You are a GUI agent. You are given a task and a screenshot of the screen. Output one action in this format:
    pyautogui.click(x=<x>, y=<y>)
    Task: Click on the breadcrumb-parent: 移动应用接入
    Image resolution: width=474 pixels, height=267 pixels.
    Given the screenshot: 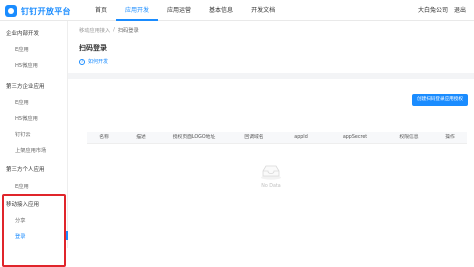 What is the action you would take?
    pyautogui.click(x=94, y=30)
    